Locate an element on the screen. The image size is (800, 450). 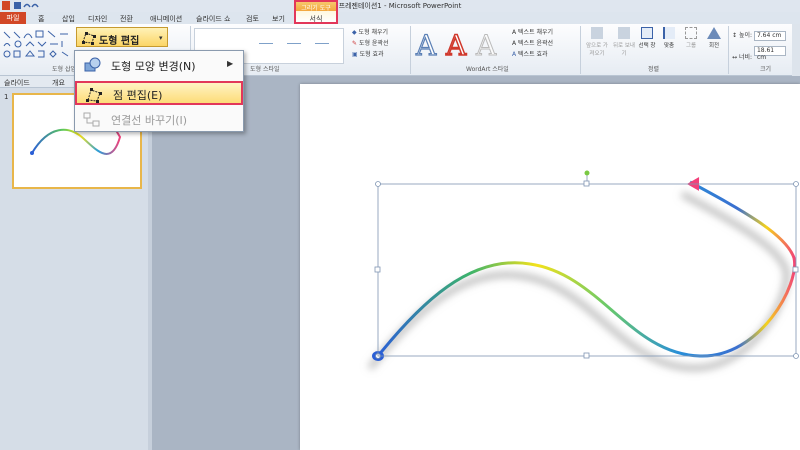
selection-pane-button: 선택 창 is located at coordinates (647, 45).